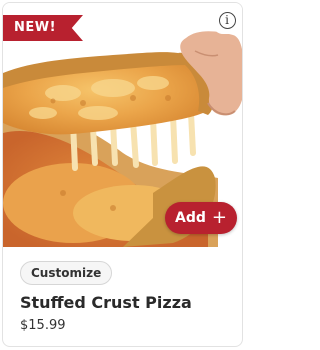 The image size is (320, 350). What do you see at coordinates (43, 325) in the screenshot?
I see `product-price: $15.99` at bounding box center [43, 325].